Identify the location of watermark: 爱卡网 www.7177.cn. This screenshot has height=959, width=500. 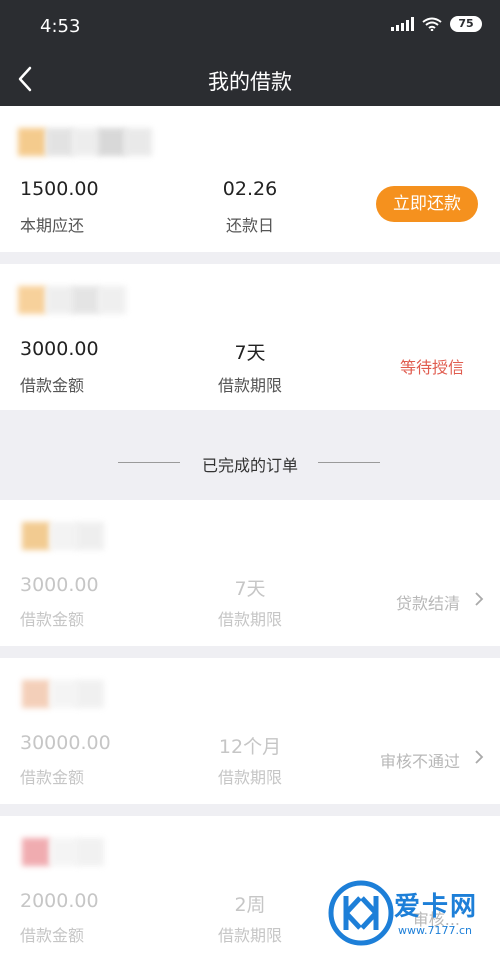
(412, 916).